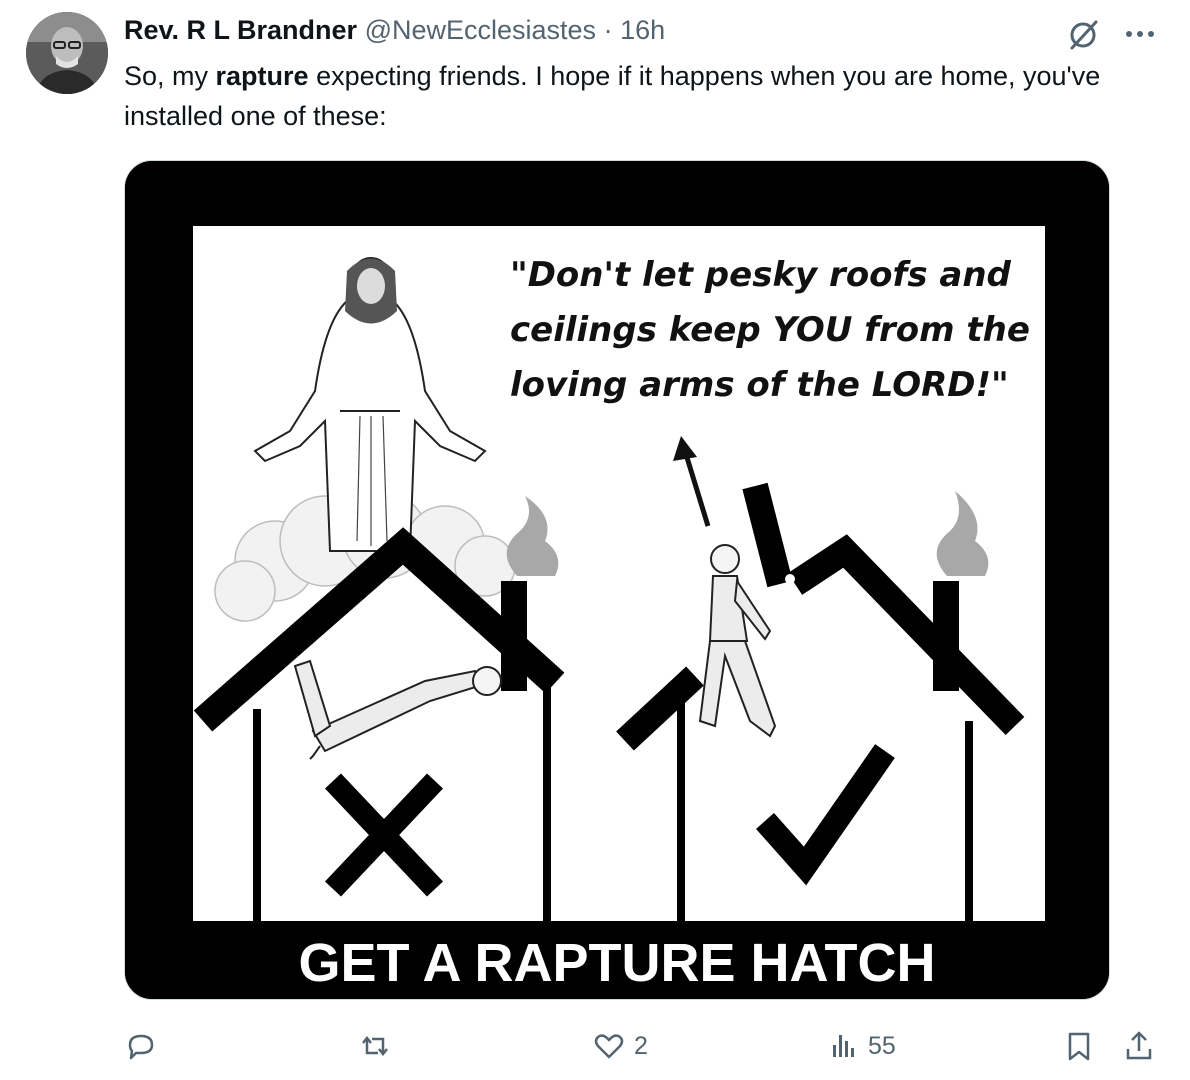 This screenshot has height=1080, width=1190. I want to click on image-quote-line-3: loving arms of the LORD!", so click(759, 385).